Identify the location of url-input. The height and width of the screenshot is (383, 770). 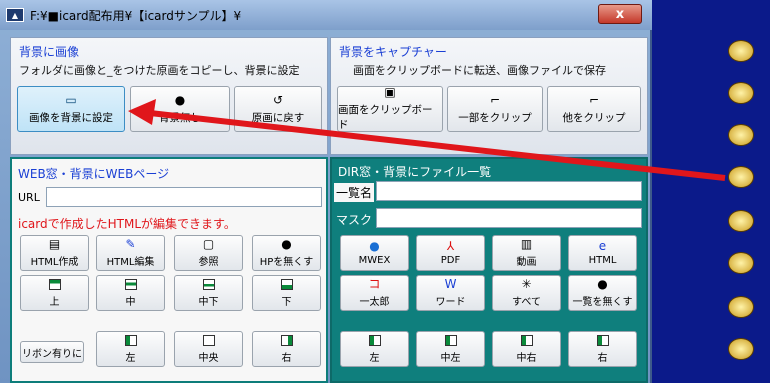
(184, 197).